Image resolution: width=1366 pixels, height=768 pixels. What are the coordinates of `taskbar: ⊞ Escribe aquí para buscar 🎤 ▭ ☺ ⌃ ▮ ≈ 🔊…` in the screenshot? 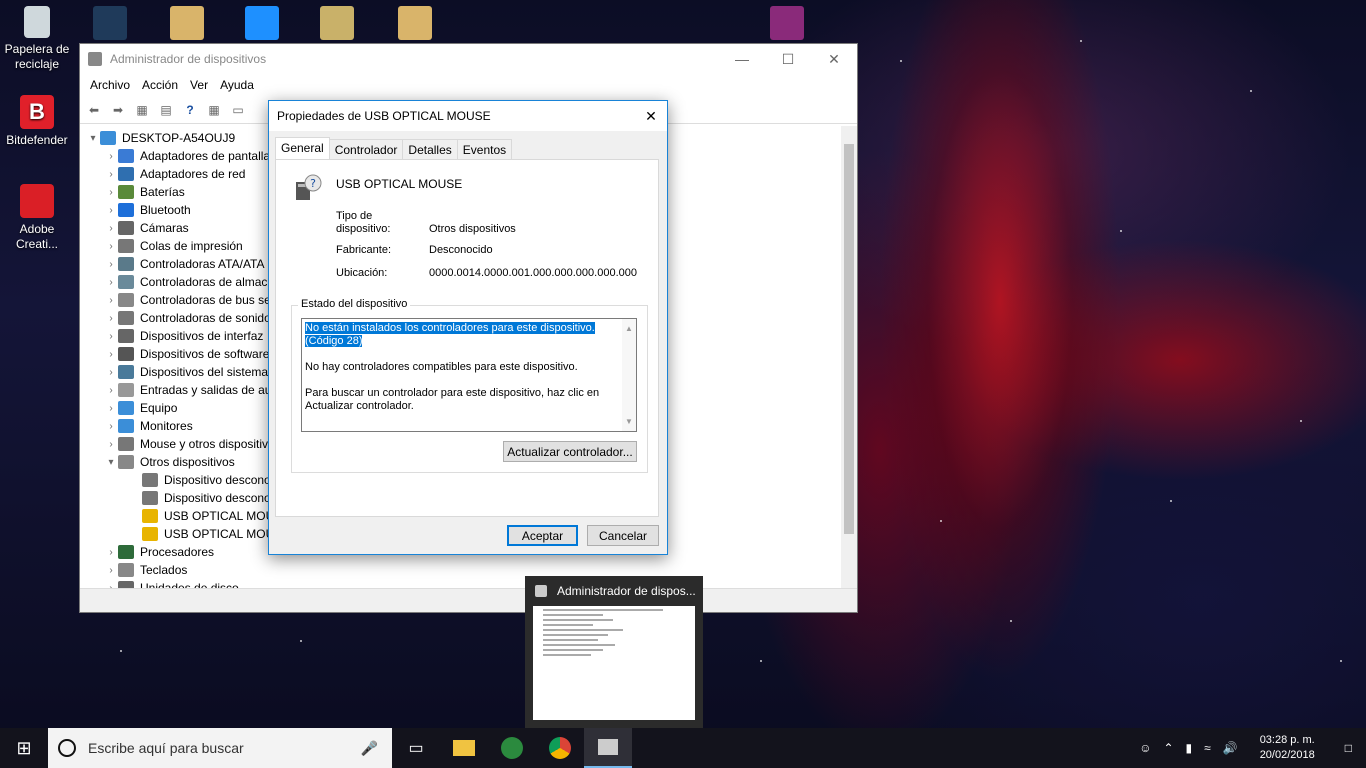 It's located at (683, 748).